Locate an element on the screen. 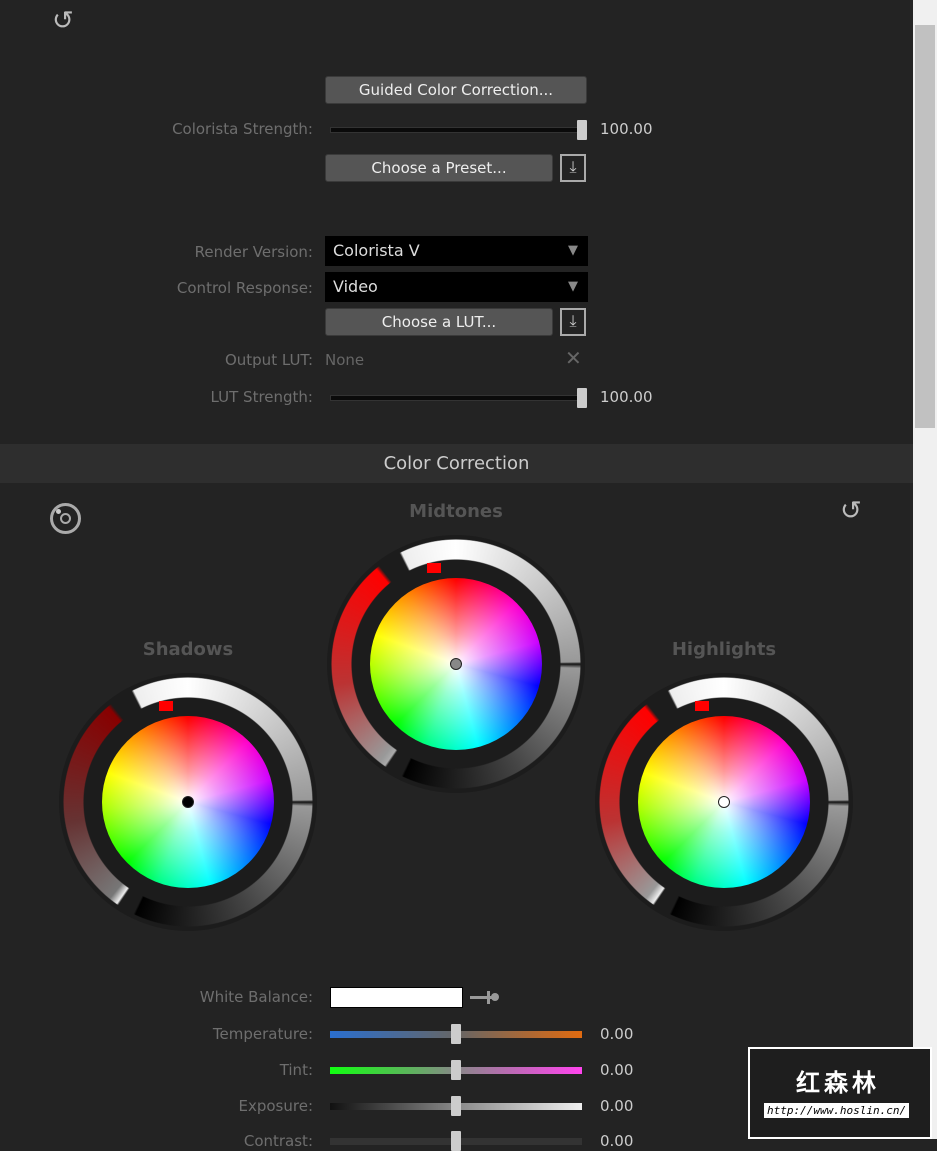 The height and width of the screenshot is (1151, 937). highlights-title: Highlights is located at coordinates (724, 649).